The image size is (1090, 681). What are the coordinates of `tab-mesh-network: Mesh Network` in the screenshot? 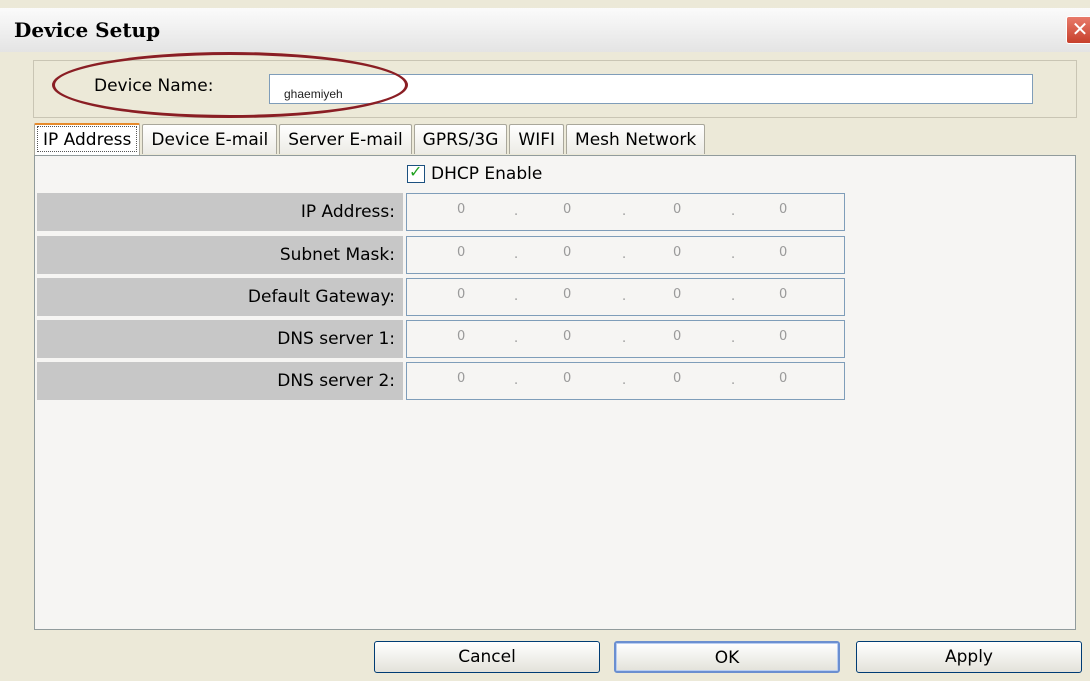 It's located at (636, 139).